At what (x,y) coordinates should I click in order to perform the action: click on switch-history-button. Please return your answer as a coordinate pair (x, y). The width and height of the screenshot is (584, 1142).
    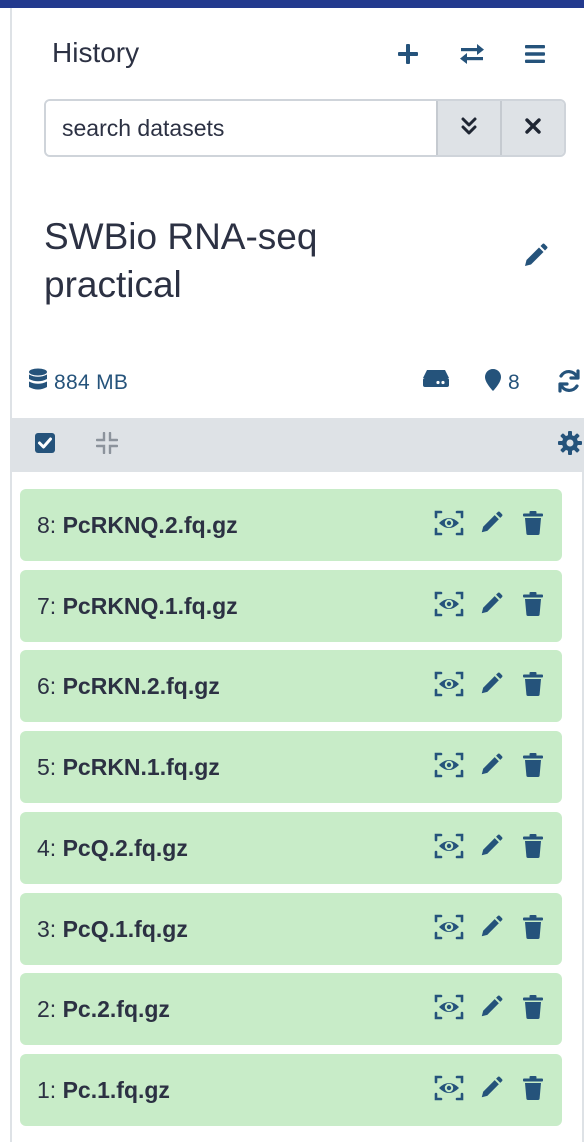
    Looking at the image, I should click on (472, 54).